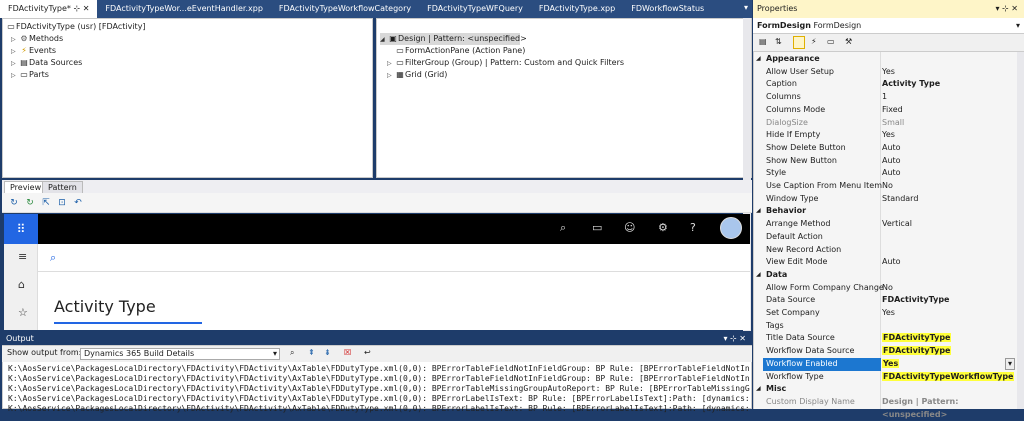  What do you see at coordinates (885, 326) in the screenshot?
I see `property-row: Tags` at bounding box center [885, 326].